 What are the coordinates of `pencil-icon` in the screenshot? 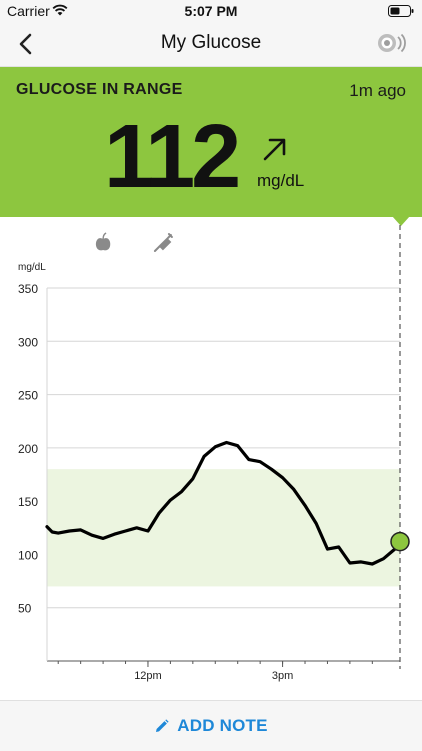 It's located at (162, 725).